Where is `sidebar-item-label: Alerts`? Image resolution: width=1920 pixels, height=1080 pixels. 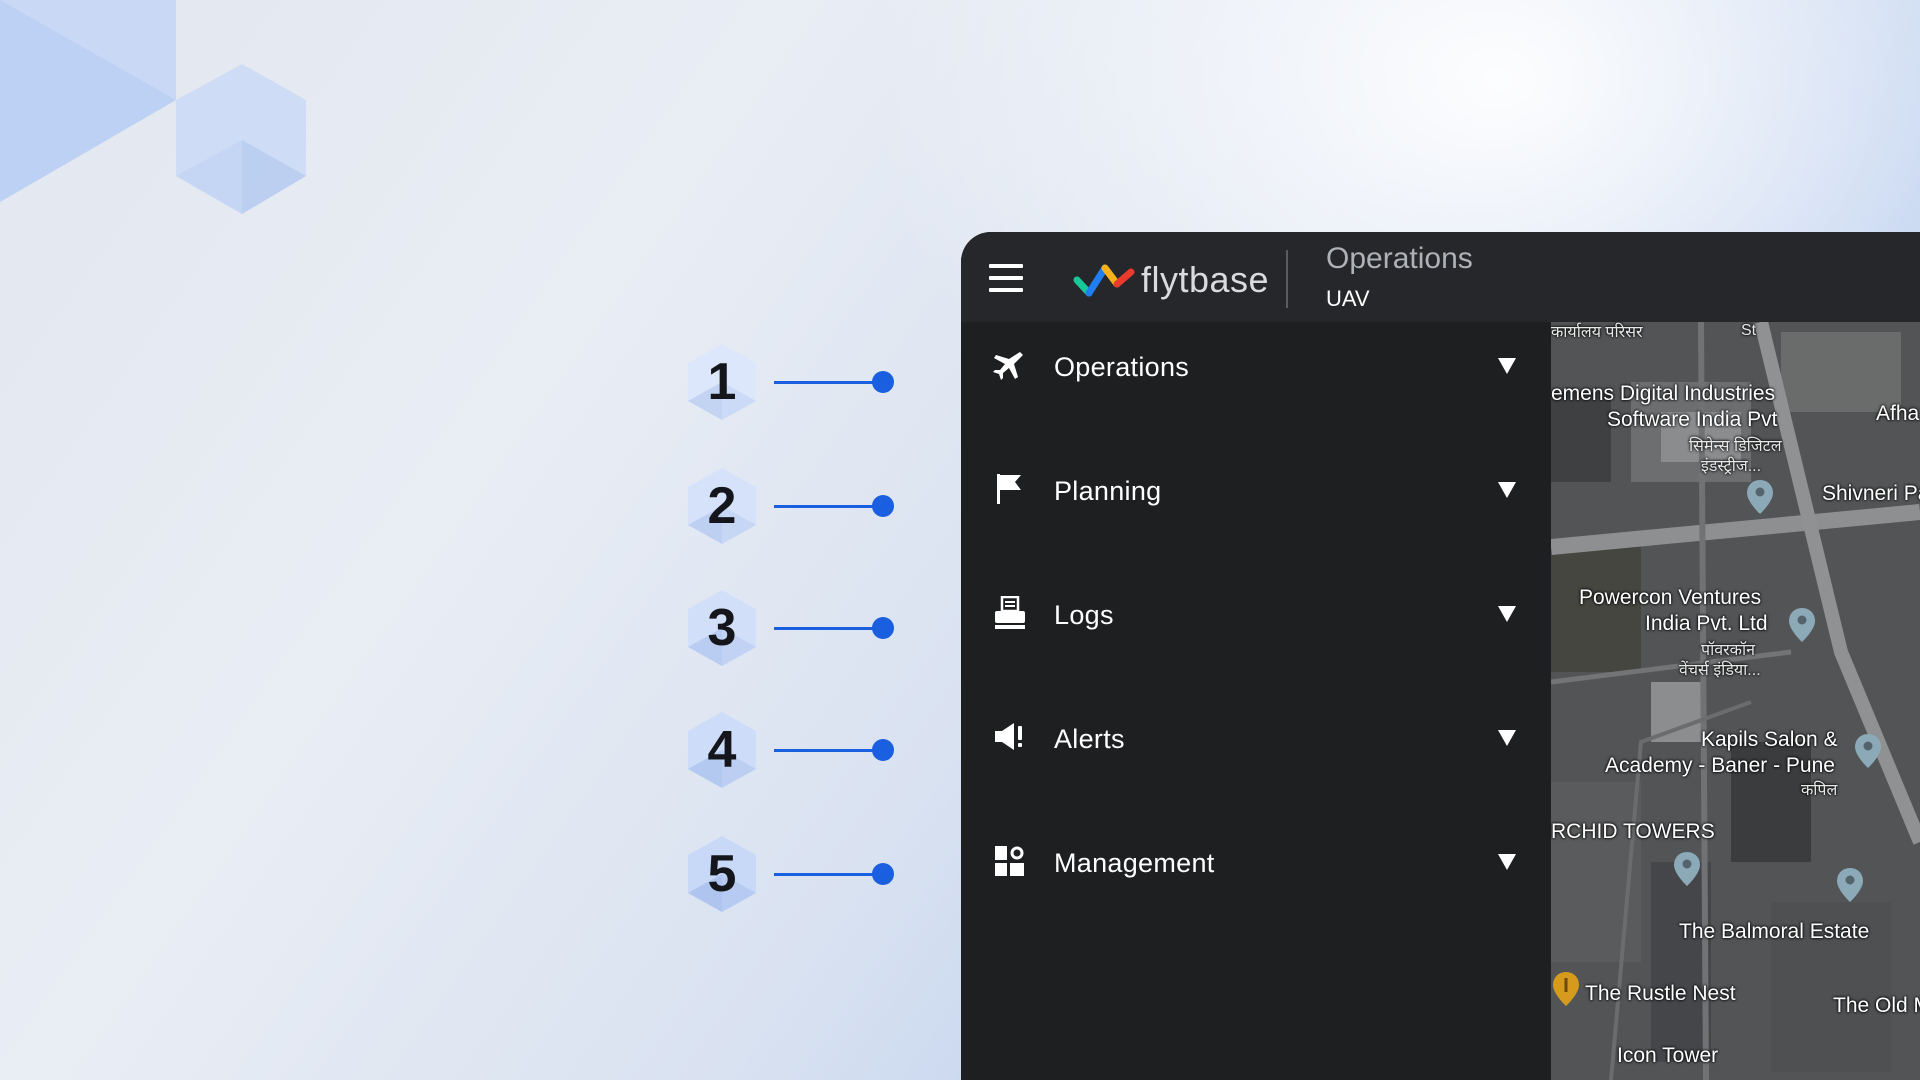
sidebar-item-label: Alerts is located at coordinates (1089, 739).